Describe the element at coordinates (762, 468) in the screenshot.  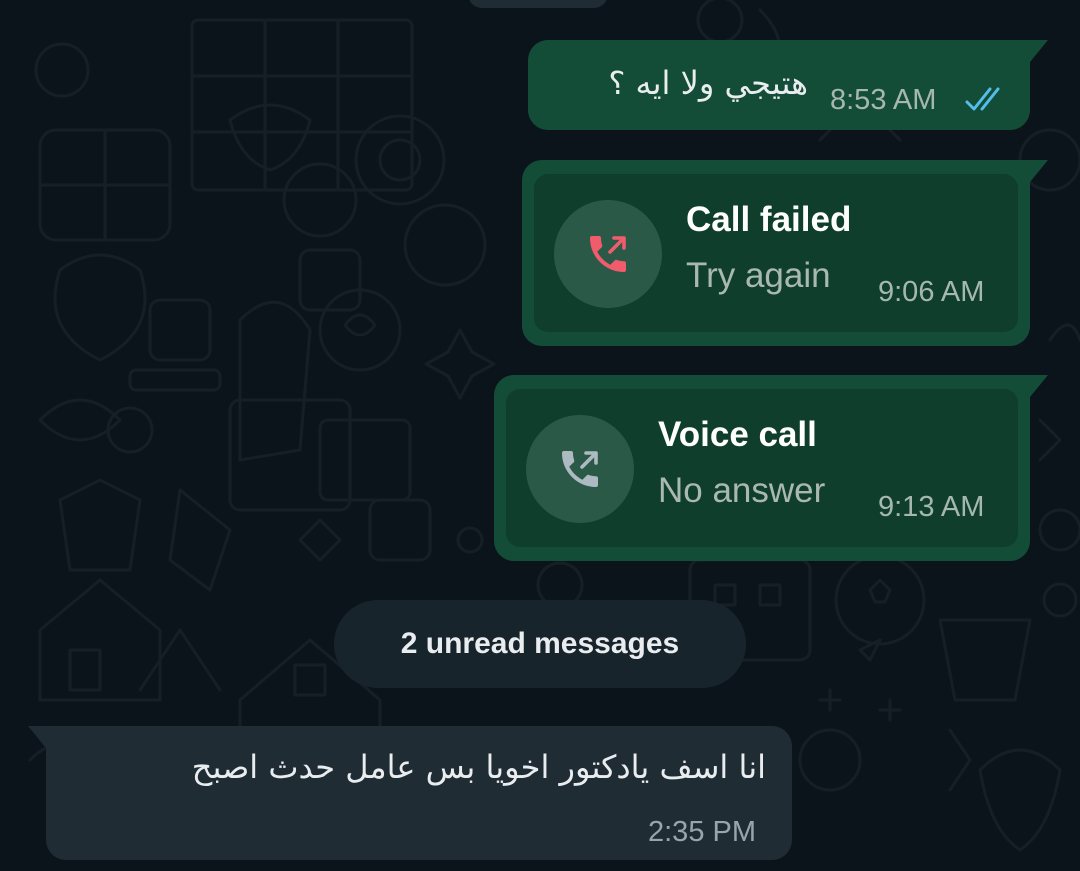
I see `call-card: Voice call No answer 9:13 AM` at that location.